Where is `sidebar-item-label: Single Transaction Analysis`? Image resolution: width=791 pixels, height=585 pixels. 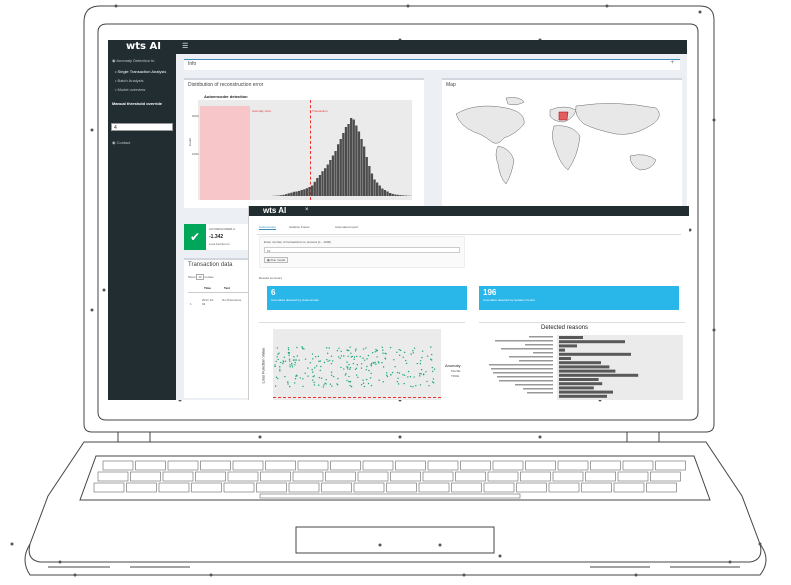 sidebar-item-label: Single Transaction Analysis is located at coordinates (142, 71).